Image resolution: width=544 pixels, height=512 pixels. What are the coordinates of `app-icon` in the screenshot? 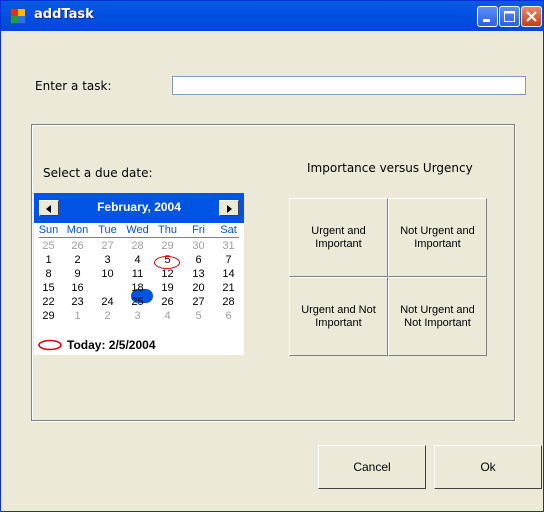 It's located at (18, 16).